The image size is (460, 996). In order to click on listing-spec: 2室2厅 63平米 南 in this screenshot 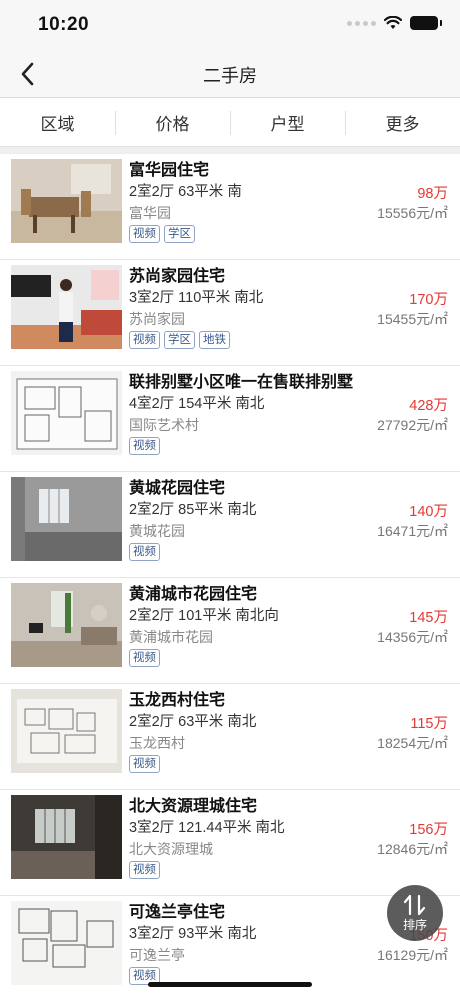, I will do `click(185, 192)`.